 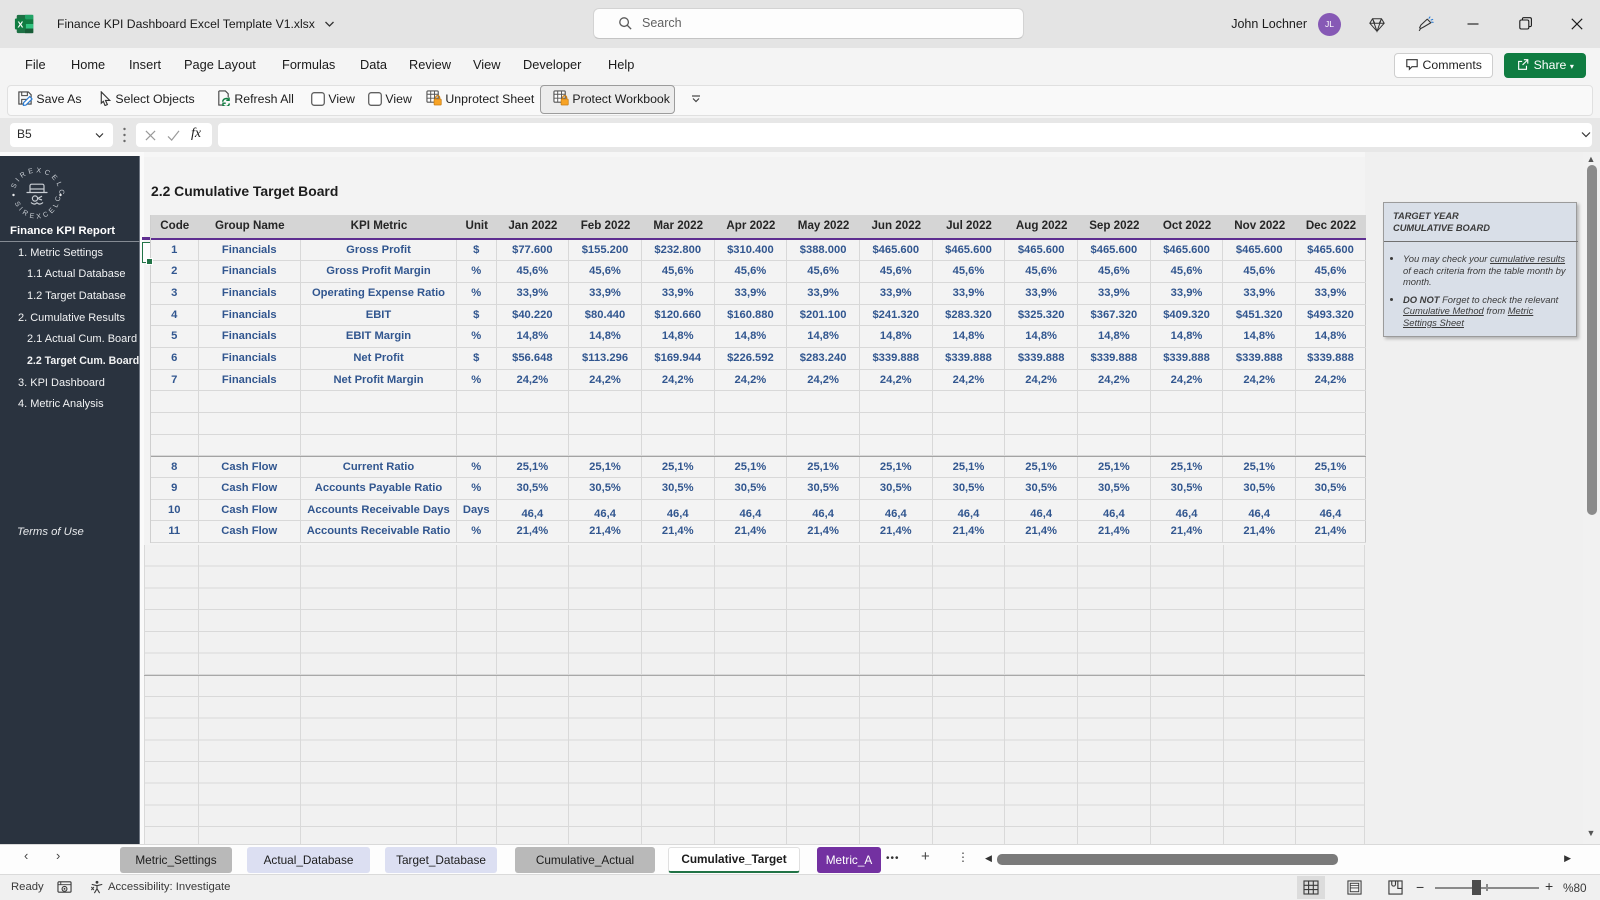 What do you see at coordinates (21, 24) in the screenshot?
I see `svg-text: X` at bounding box center [21, 24].